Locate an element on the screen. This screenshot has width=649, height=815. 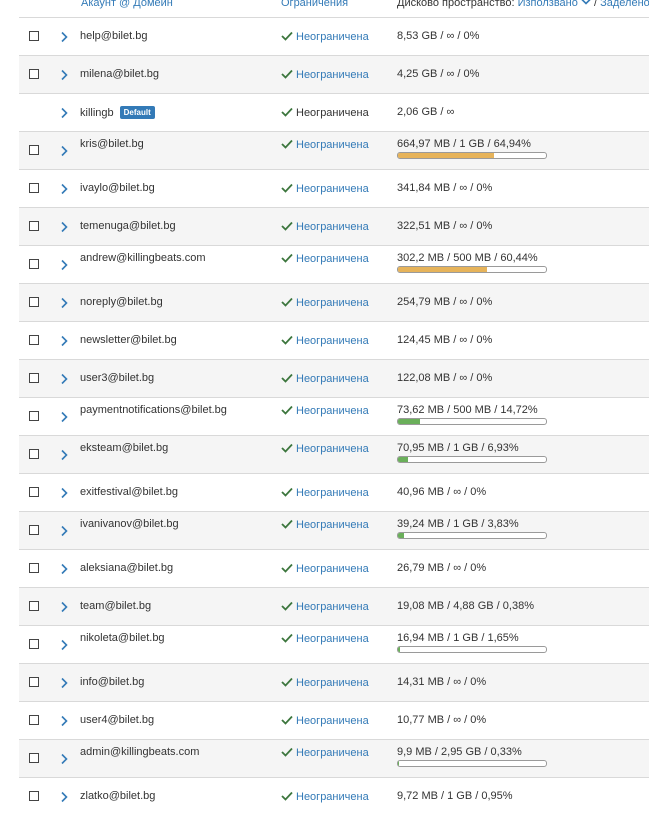
account-name: kris@bilet.bg is located at coordinates (112, 144).